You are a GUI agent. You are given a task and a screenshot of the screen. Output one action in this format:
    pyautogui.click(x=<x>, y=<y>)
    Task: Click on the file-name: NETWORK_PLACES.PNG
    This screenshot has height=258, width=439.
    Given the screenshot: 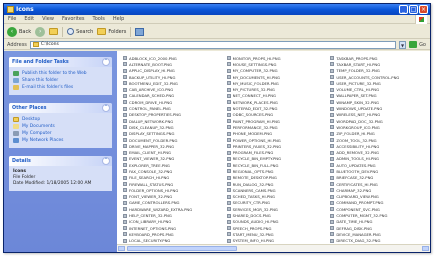 What is the action you would take?
    pyautogui.click(x=255, y=102)
    